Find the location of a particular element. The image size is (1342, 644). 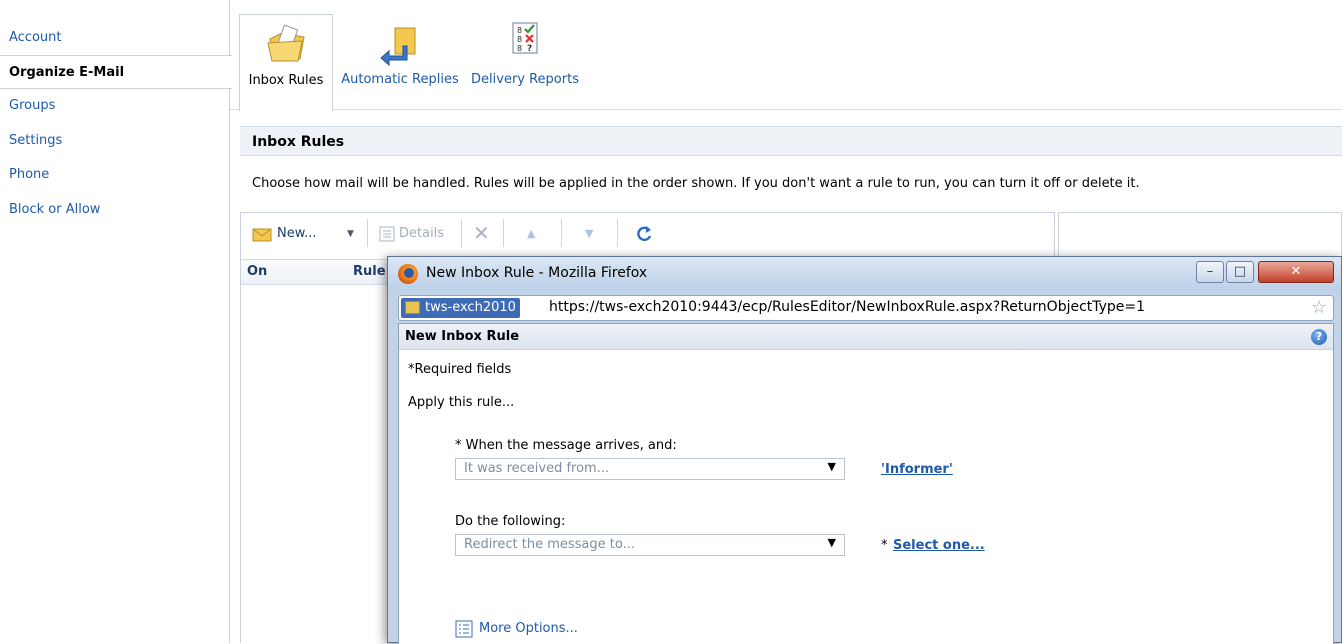

nav-item-account: Account is located at coordinates (114, 38).